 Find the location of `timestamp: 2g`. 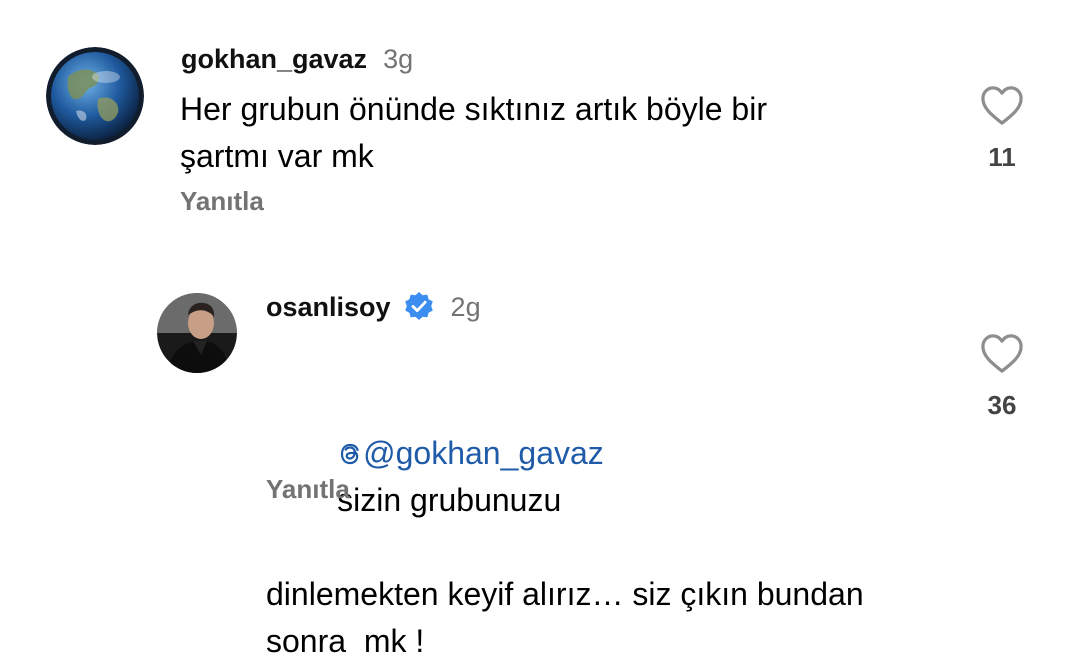

timestamp: 2g is located at coordinates (465, 306).